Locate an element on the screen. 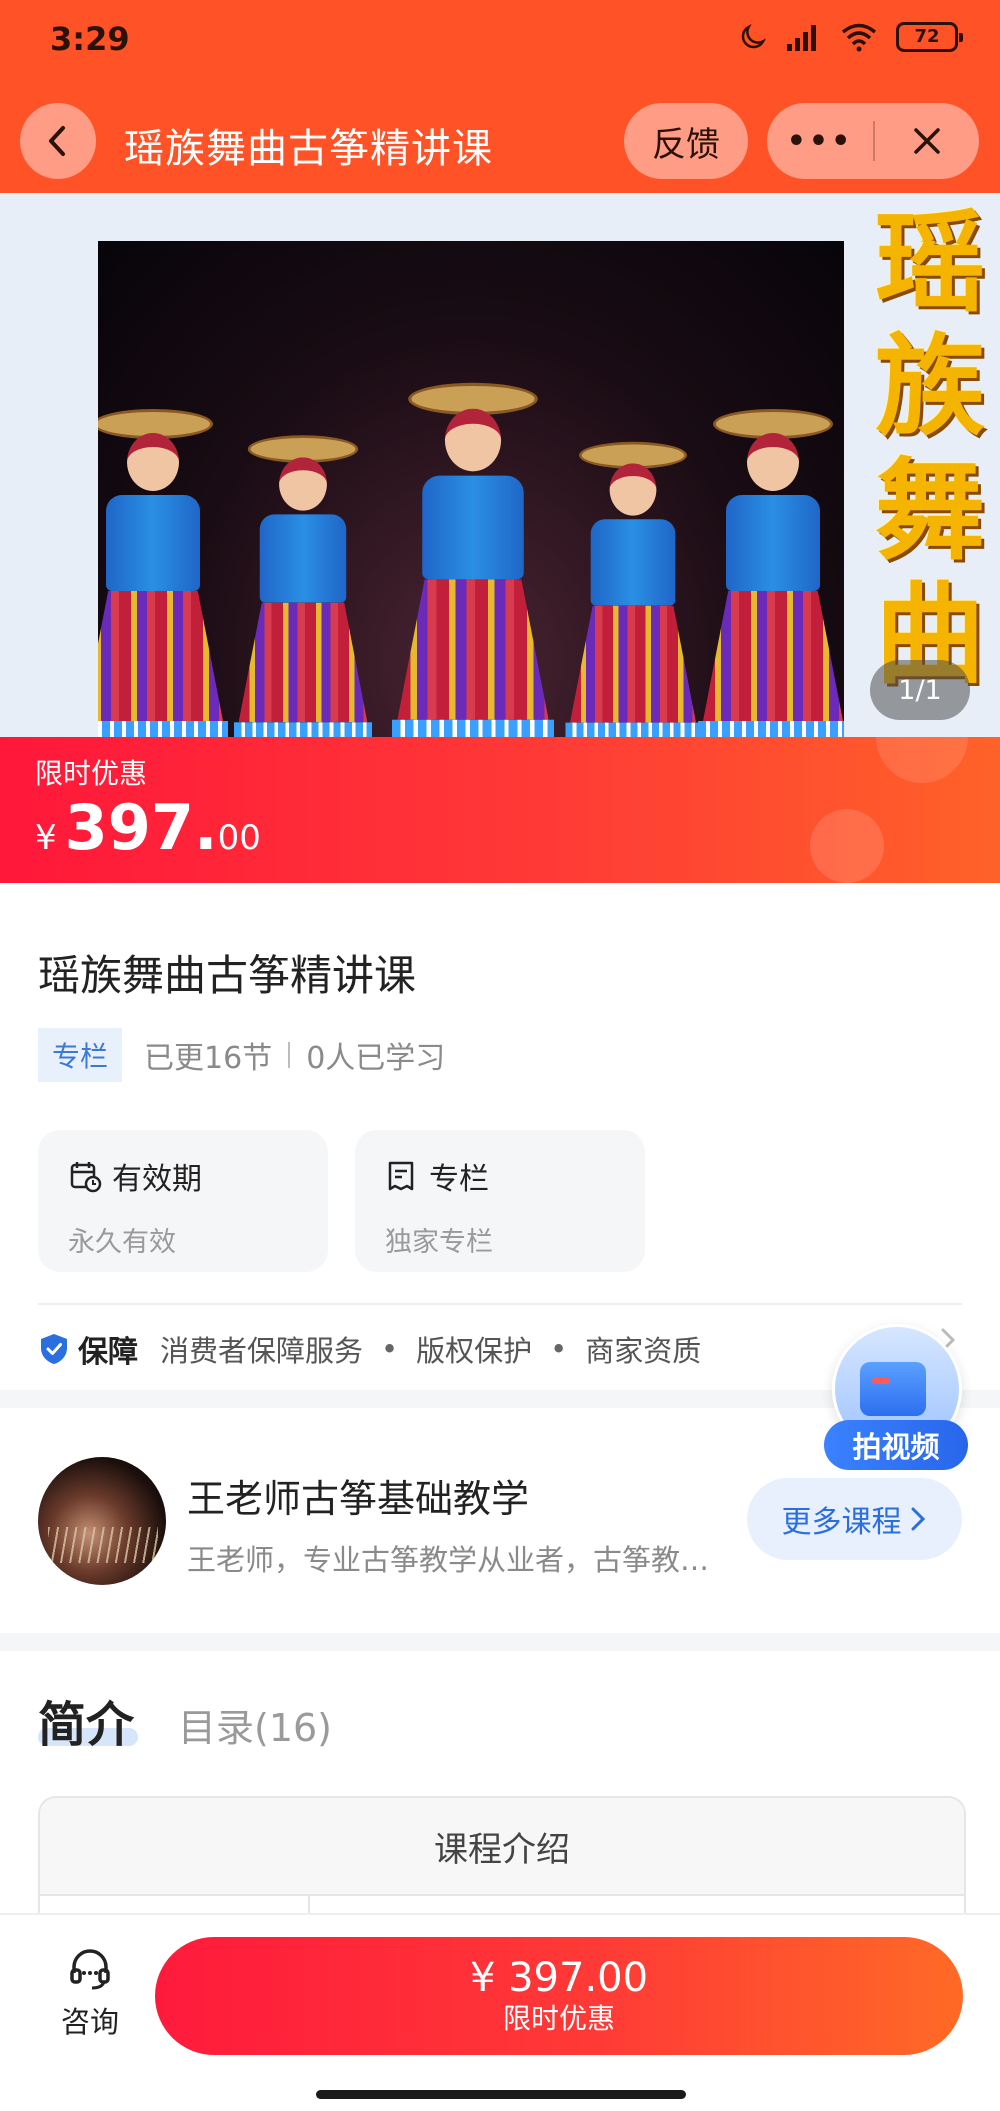  banner-title-char: 族 is located at coordinates (930, 386).